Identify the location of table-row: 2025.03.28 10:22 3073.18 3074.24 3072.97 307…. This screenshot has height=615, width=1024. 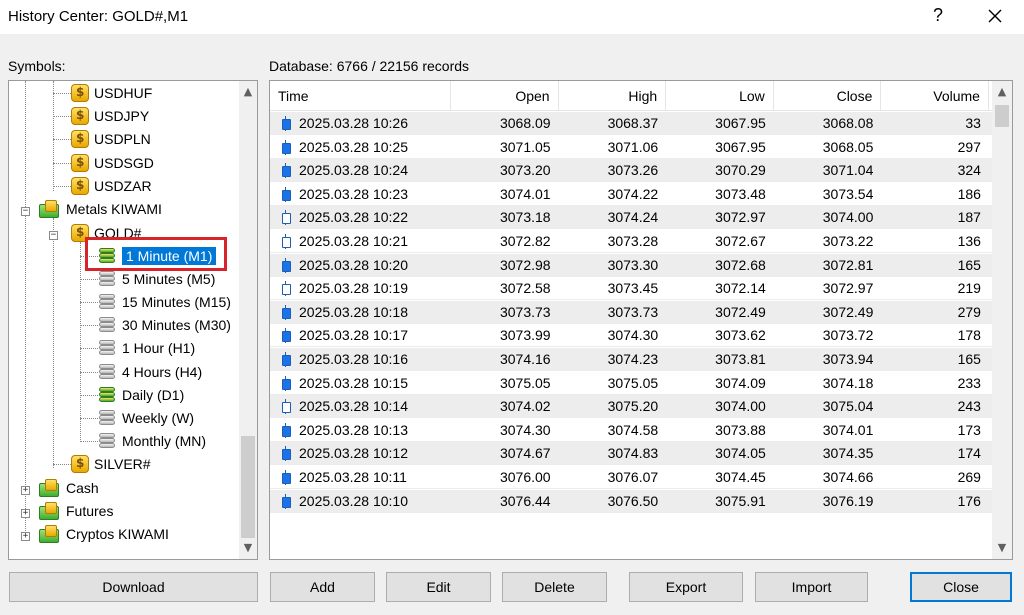
(631, 218).